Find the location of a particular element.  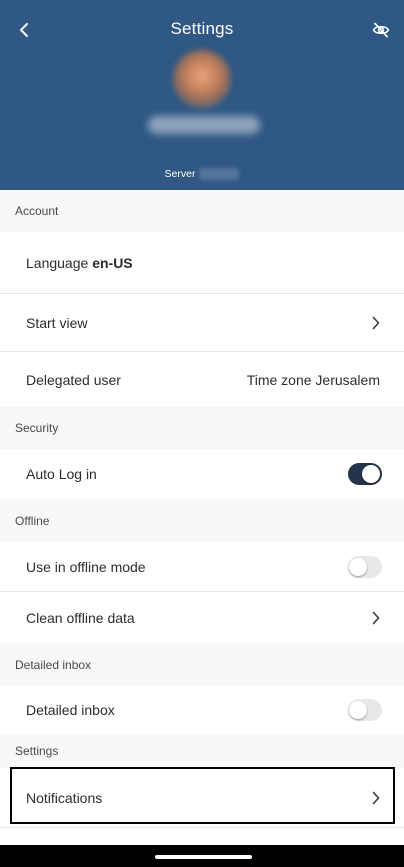

section-header-detailed-inbox: Detailed inbox is located at coordinates (202, 664).